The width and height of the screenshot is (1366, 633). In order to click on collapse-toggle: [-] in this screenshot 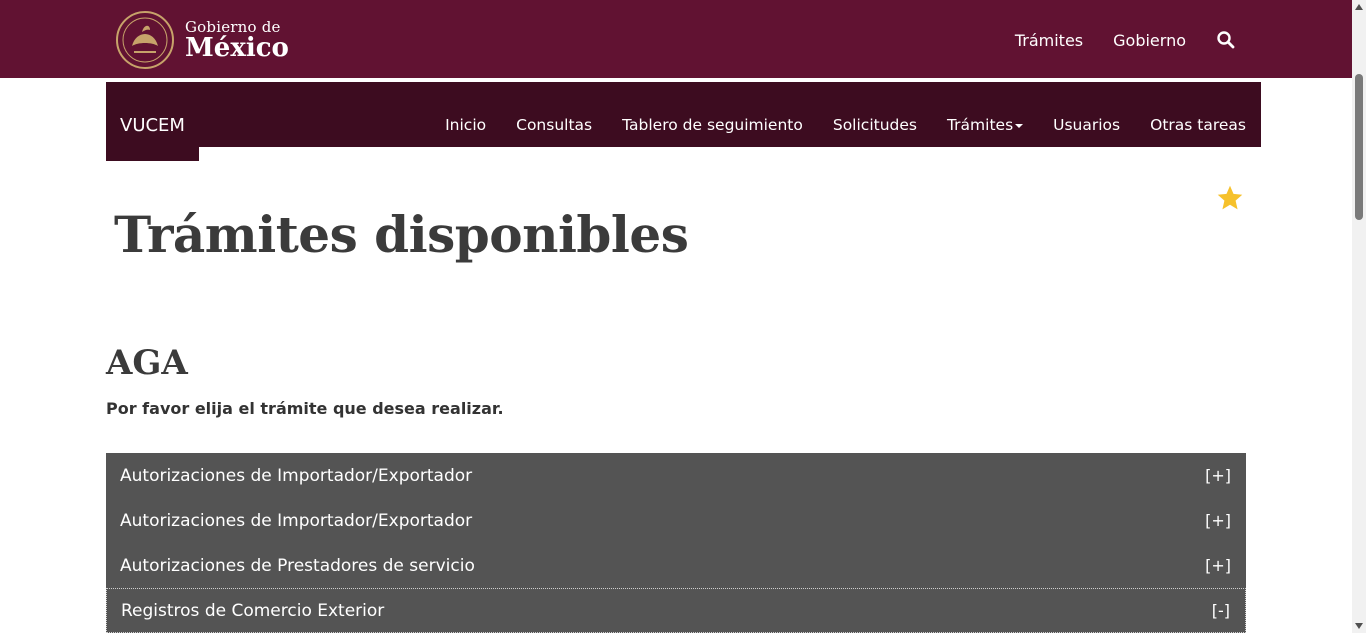, I will do `click(1221, 610)`.